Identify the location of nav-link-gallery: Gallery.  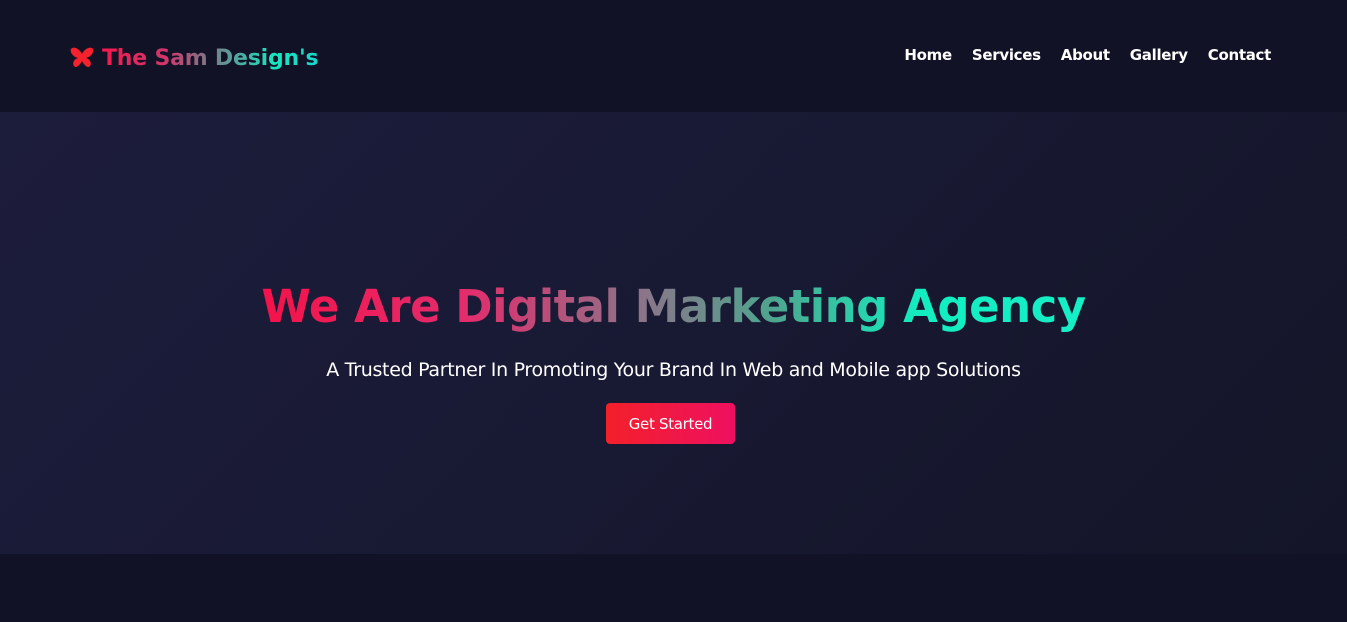
(1159, 55).